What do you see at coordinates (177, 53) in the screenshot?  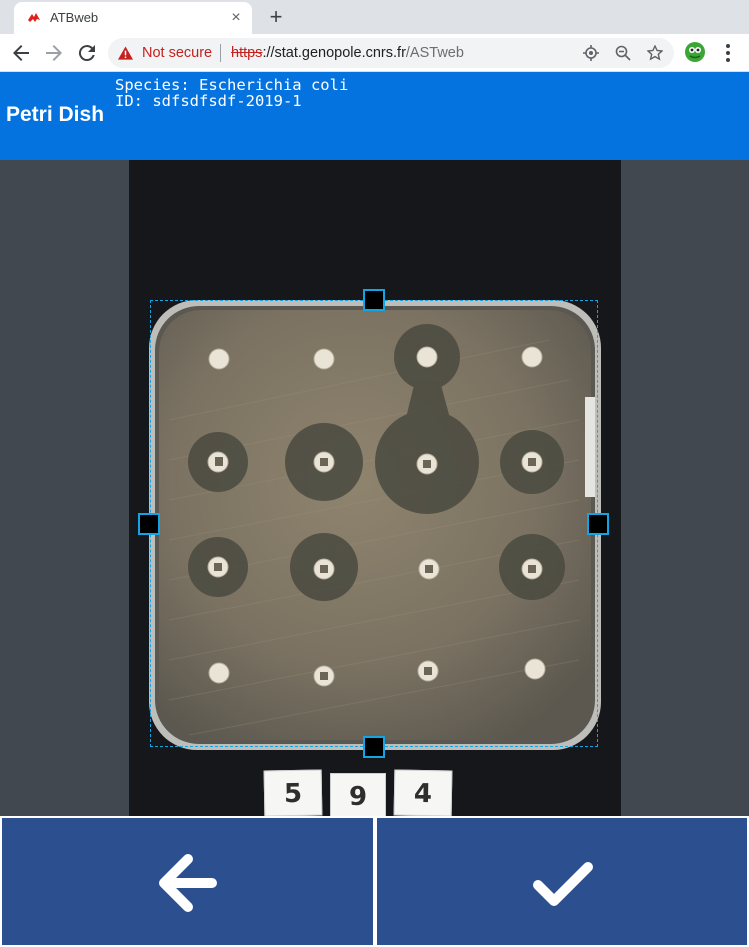 I see `security-status: Not secure` at bounding box center [177, 53].